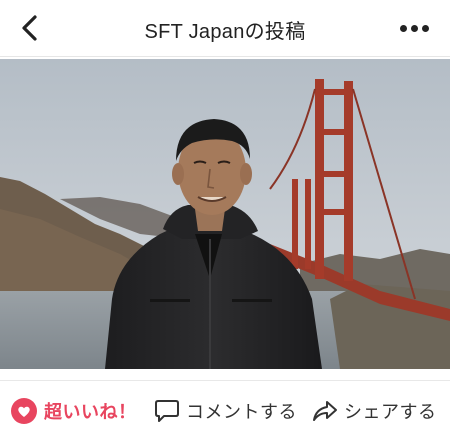  Describe the element at coordinates (241, 412) in the screenshot. I see `comment-label: コメントする` at that location.